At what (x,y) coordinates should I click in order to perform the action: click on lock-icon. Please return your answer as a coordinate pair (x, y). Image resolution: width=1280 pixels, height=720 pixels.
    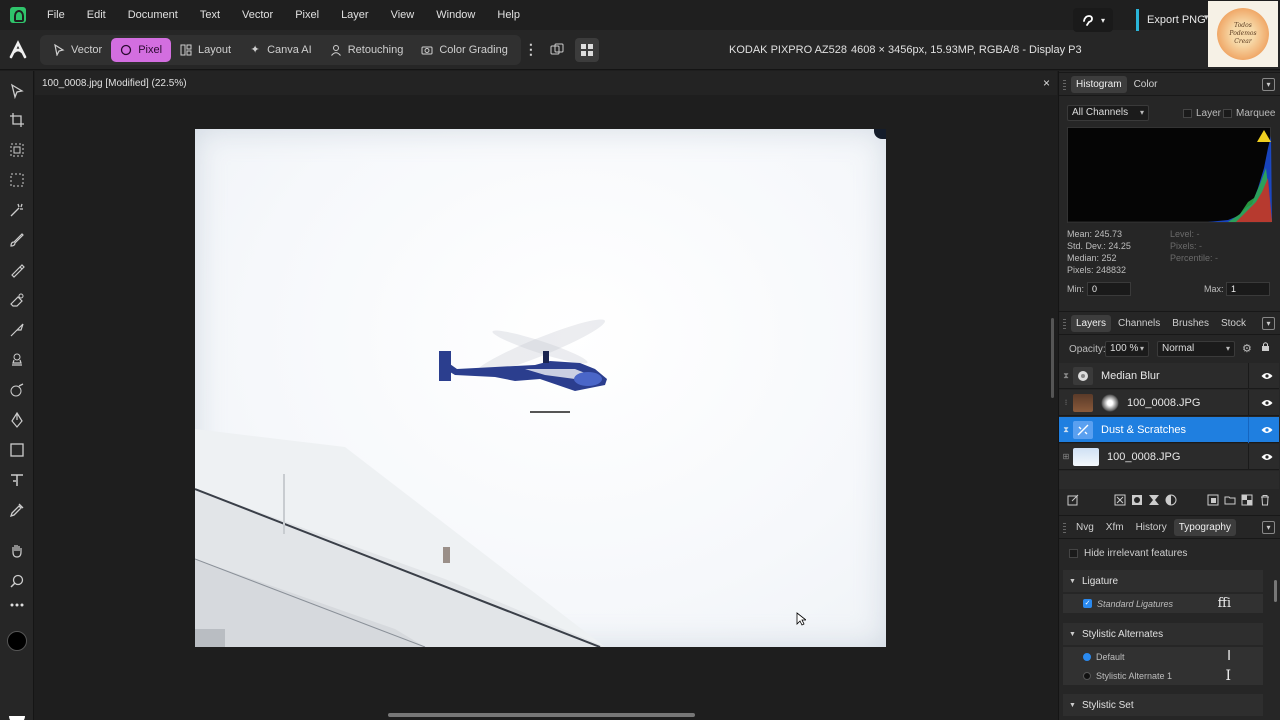
    Looking at the image, I should click on (1265, 347).